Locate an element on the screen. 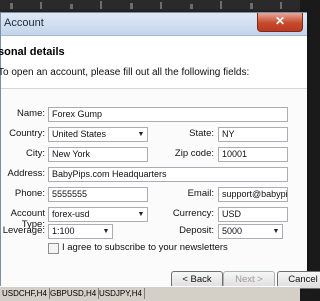  phone-label: Phone: is located at coordinates (29, 193).